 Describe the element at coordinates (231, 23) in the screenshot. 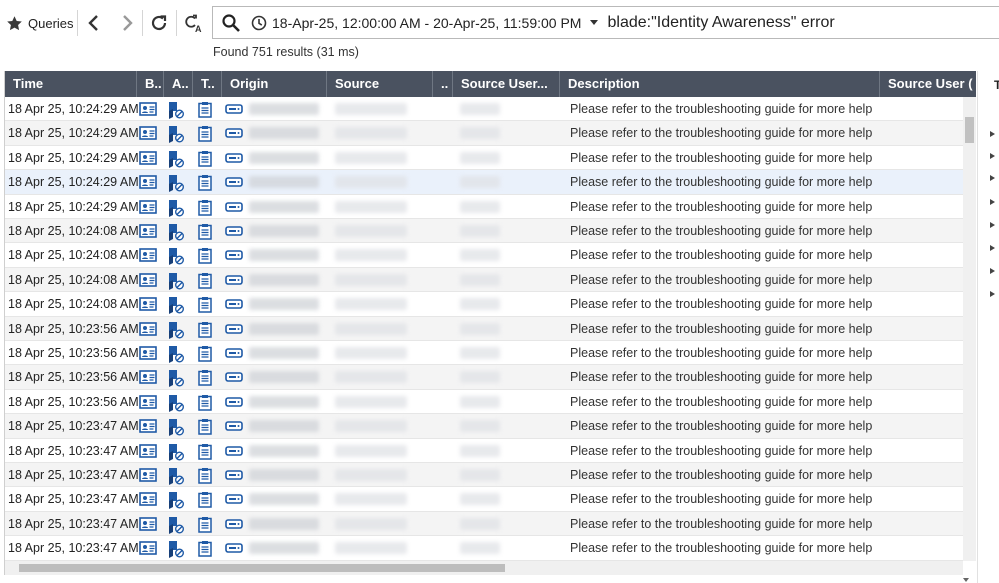

I see `search-icon` at that location.